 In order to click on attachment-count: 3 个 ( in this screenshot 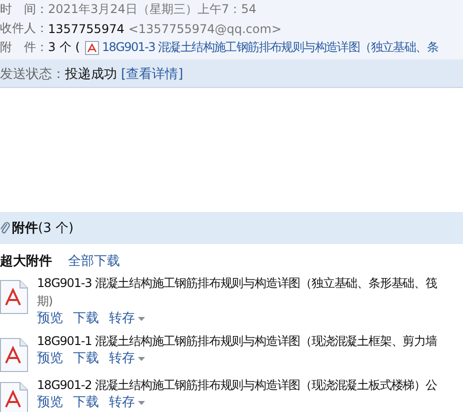, I will do `click(64, 47)`.